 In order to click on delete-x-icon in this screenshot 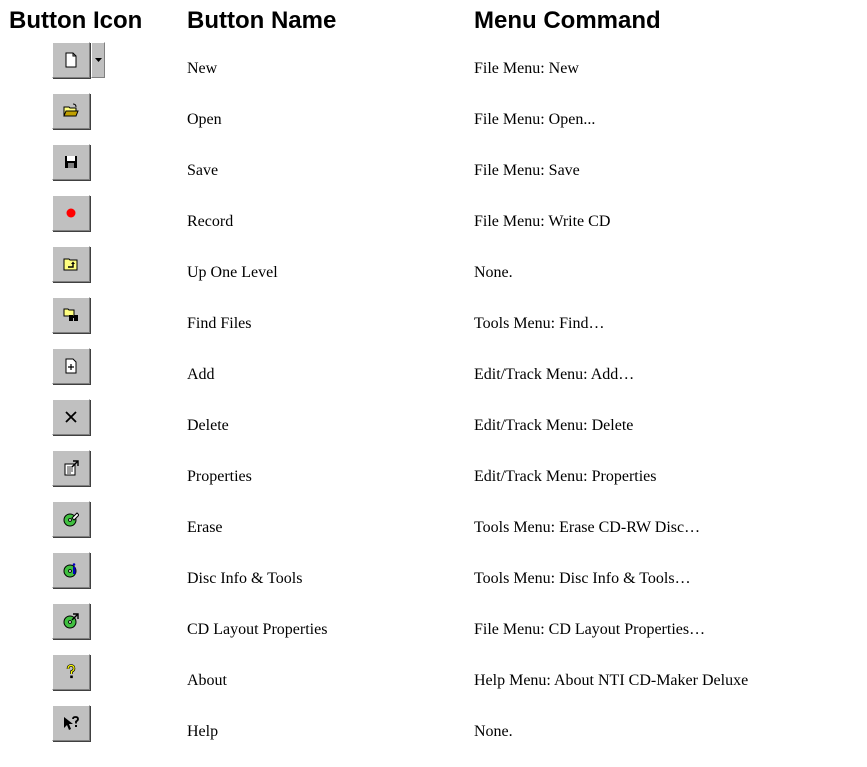, I will do `click(71, 417)`.